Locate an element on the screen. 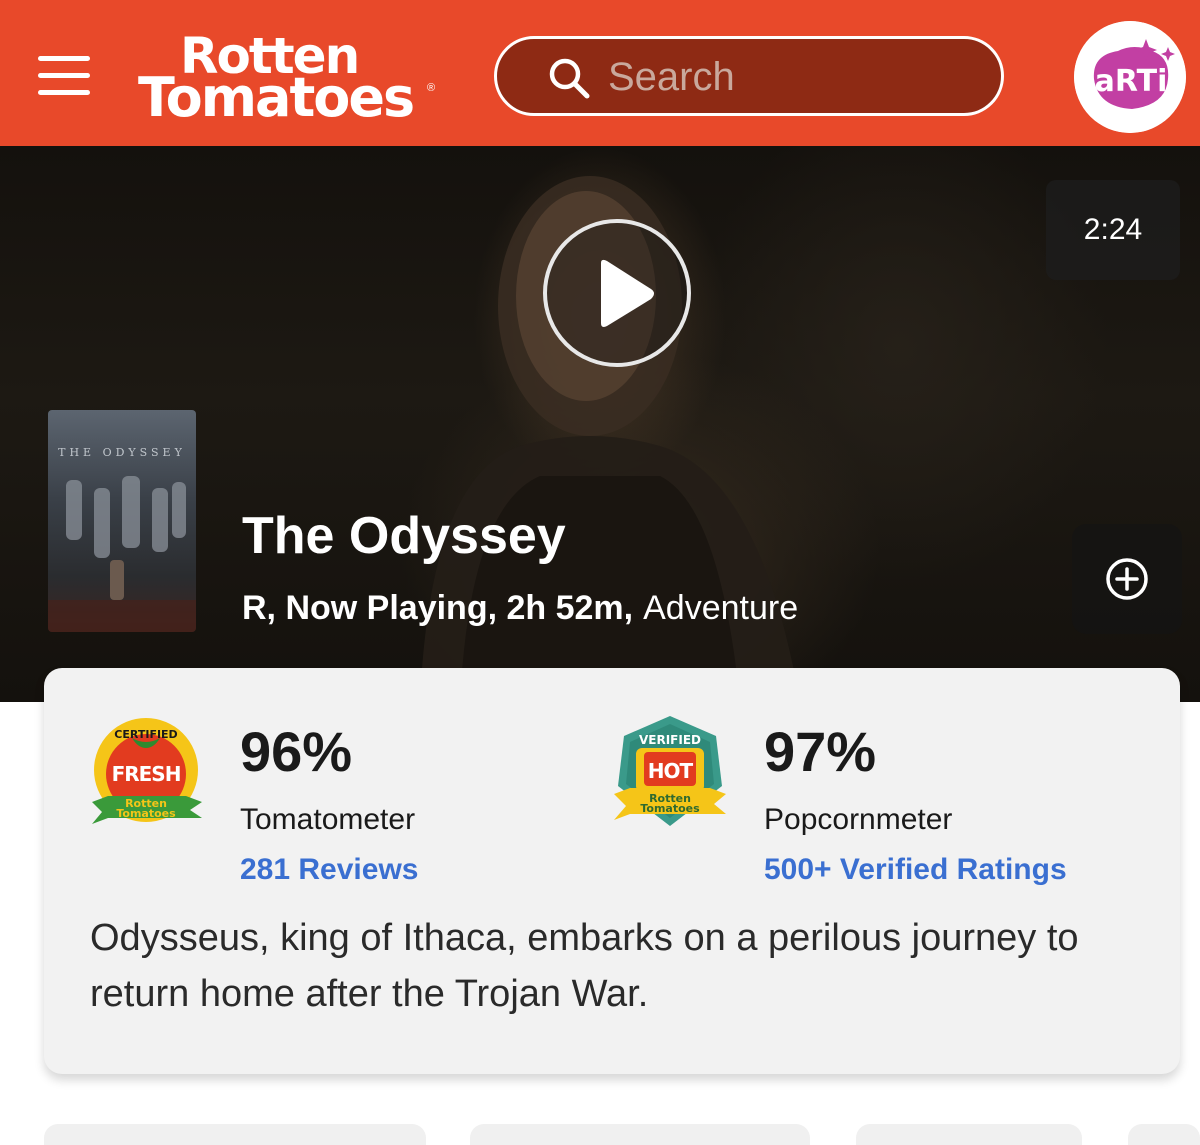 This screenshot has height=1145, width=1200. tomatometer-label: Tomatometer is located at coordinates (328, 819).